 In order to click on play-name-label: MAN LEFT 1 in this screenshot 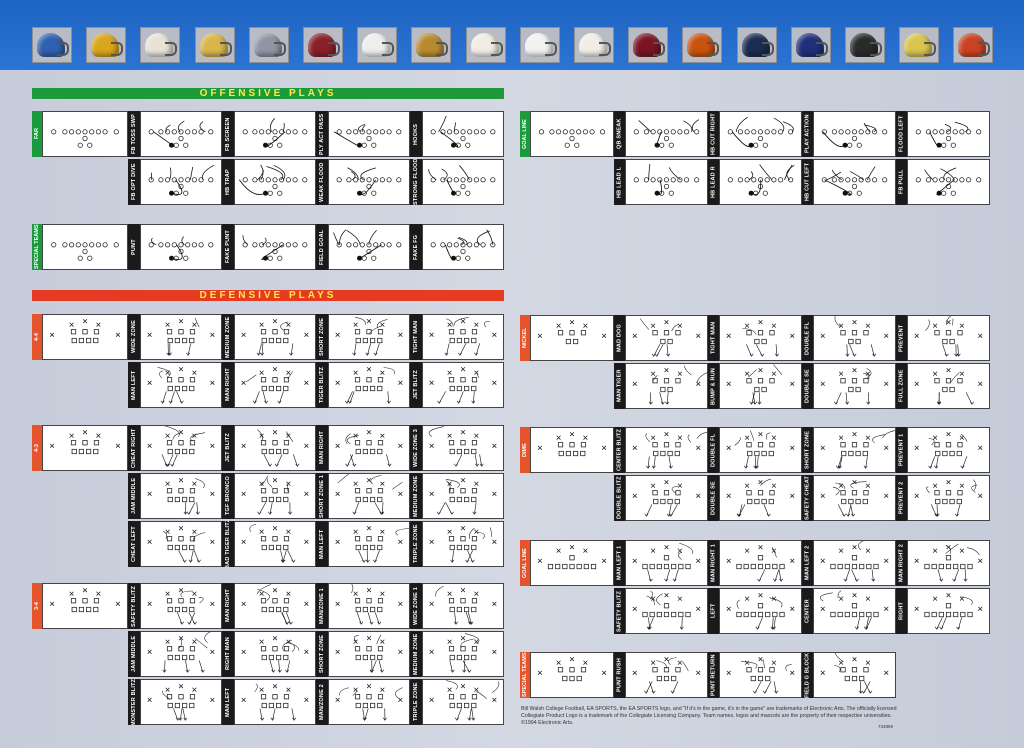, I will do `click(619, 563)`.